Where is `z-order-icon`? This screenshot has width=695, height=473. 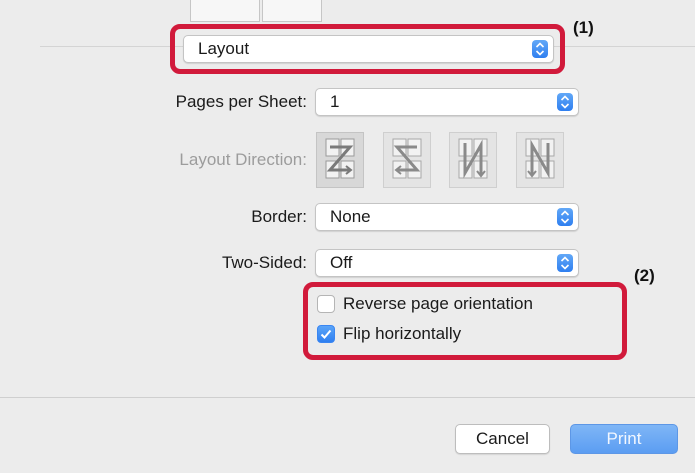 z-order-icon is located at coordinates (340, 158).